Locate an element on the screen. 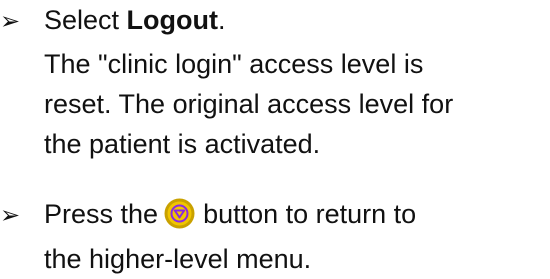  button-graphic is located at coordinates (179, 213).